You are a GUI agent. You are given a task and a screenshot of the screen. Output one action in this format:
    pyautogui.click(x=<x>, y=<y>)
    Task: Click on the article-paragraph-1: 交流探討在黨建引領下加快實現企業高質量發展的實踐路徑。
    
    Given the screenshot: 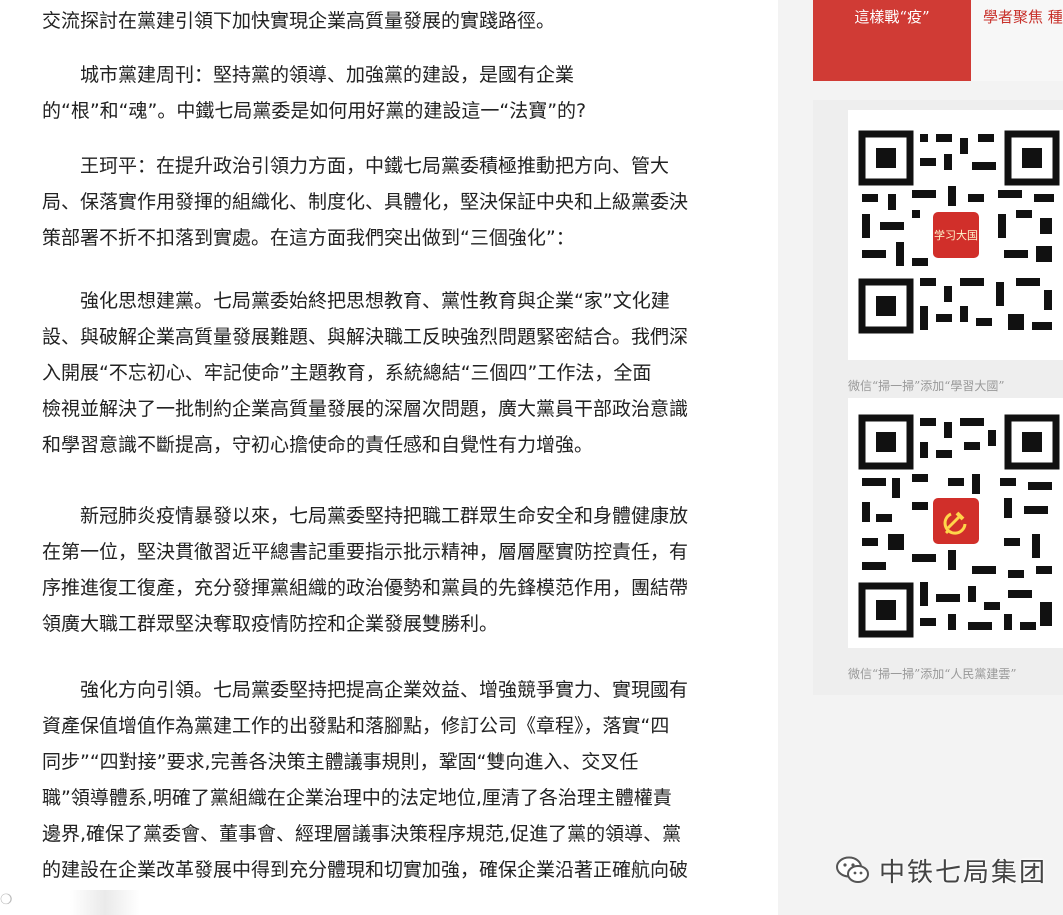 What is the action you would take?
    pyautogui.click(x=299, y=21)
    